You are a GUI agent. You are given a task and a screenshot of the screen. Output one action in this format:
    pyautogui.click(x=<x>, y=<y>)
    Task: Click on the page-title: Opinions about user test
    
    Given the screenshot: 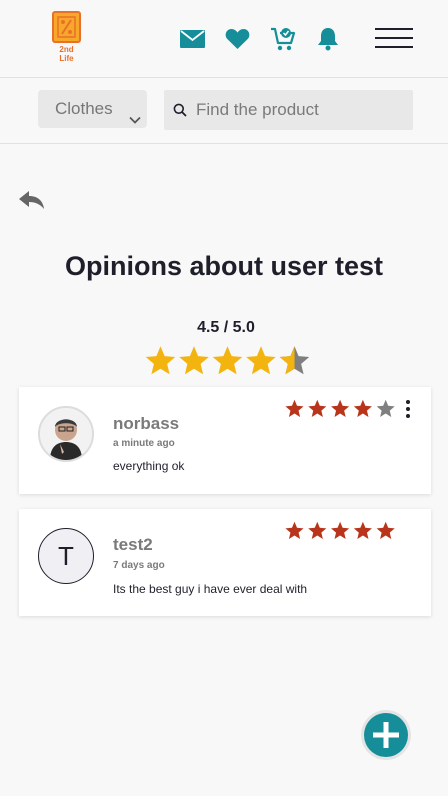 What is the action you would take?
    pyautogui.click(x=224, y=266)
    